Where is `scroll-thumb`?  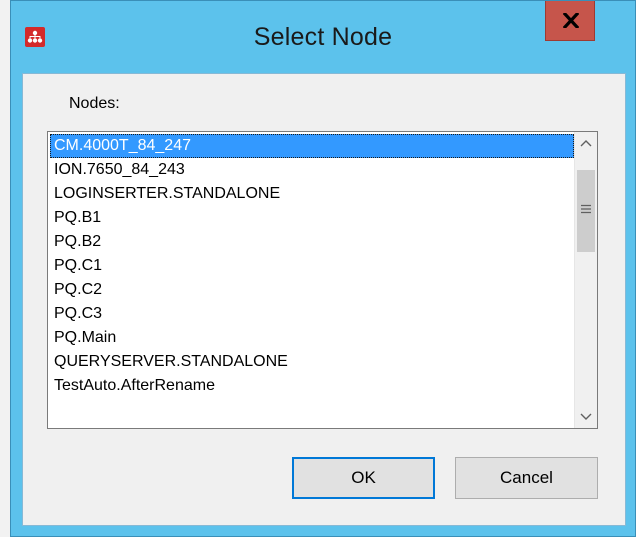 scroll-thumb is located at coordinates (586, 211).